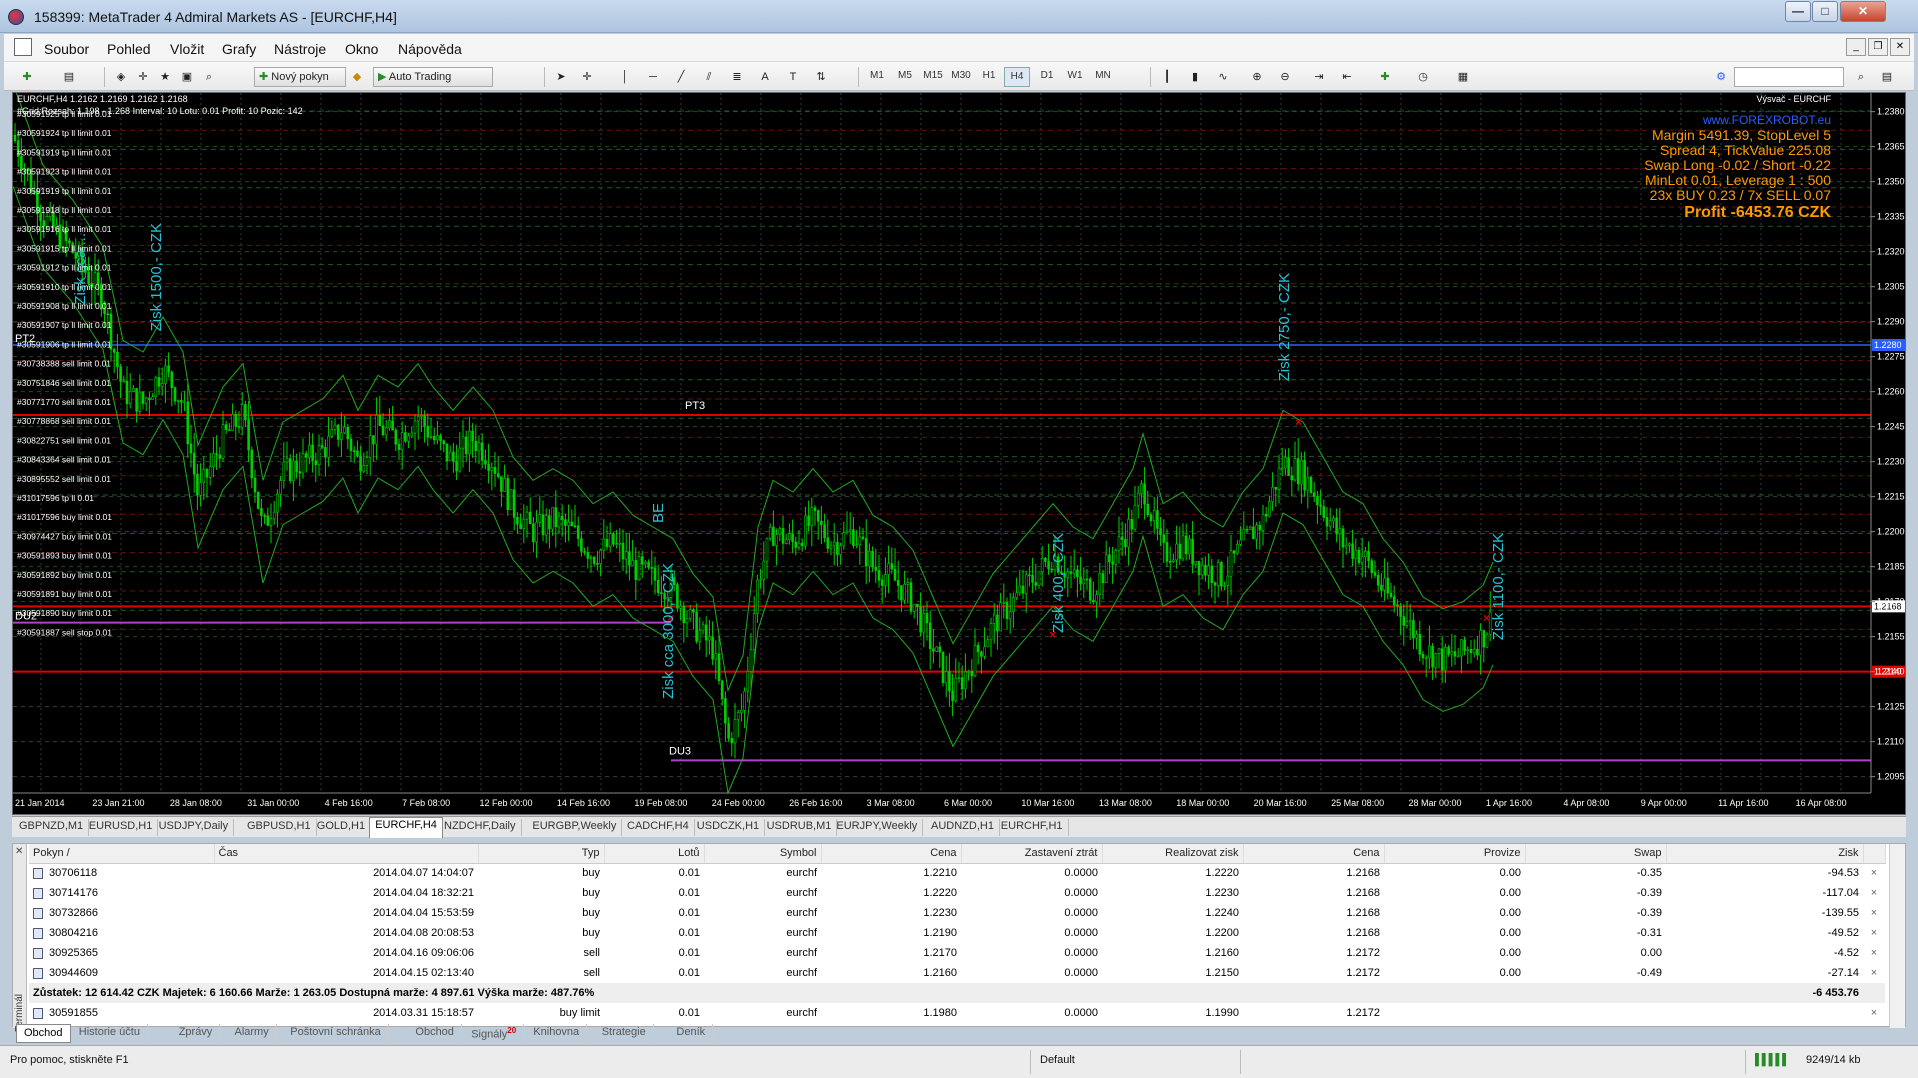 This screenshot has height=1078, width=1918. What do you see at coordinates (658, 827) in the screenshot?
I see `chart-tab: CADCHF,H4` at bounding box center [658, 827].